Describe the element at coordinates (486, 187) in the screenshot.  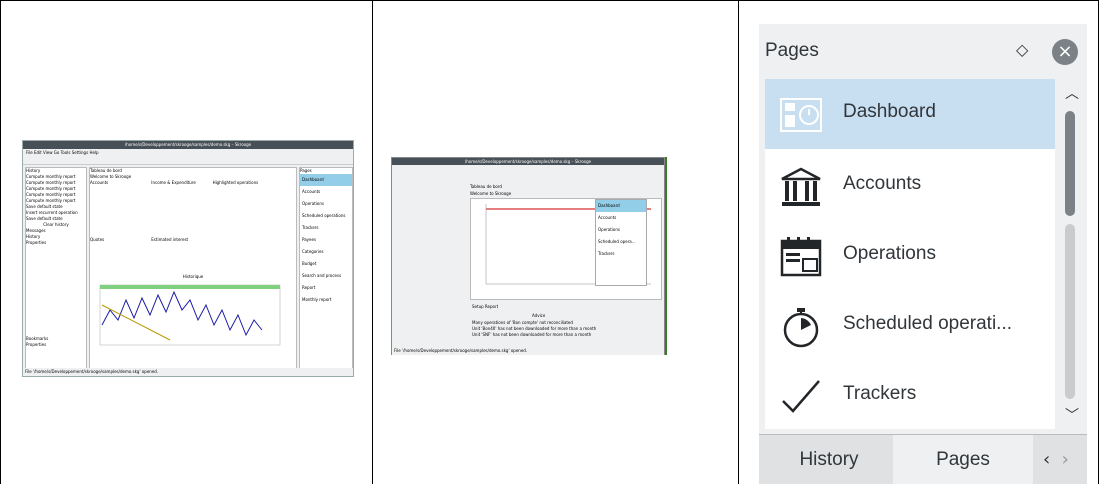
I see `center-tab-2: Tableau de bord` at that location.